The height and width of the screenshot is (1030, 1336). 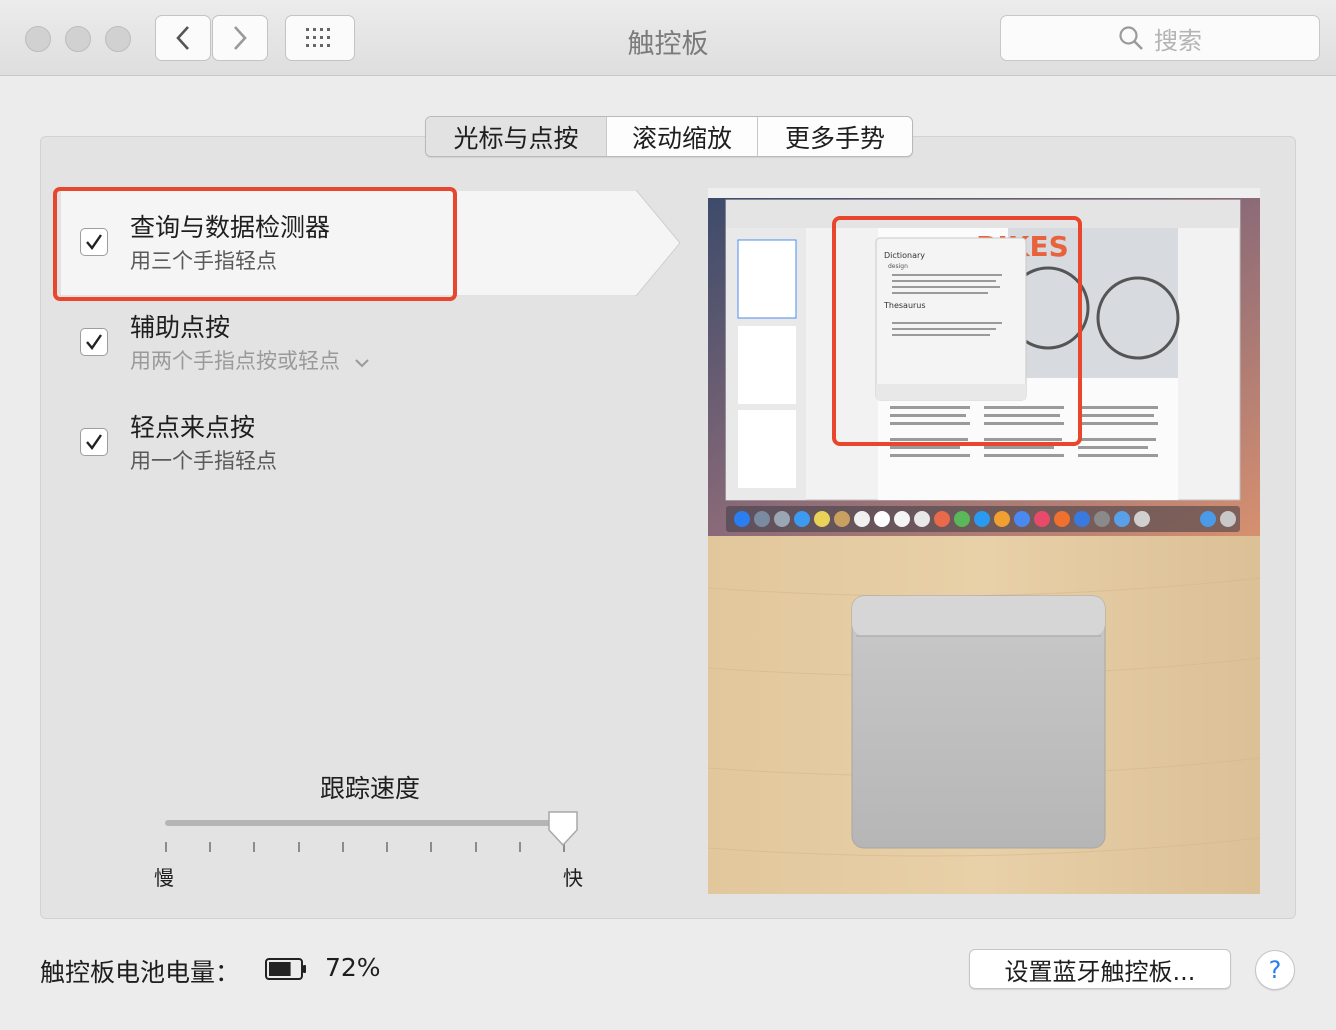 What do you see at coordinates (353, 967) in the screenshot?
I see `battery-percent: 72%` at bounding box center [353, 967].